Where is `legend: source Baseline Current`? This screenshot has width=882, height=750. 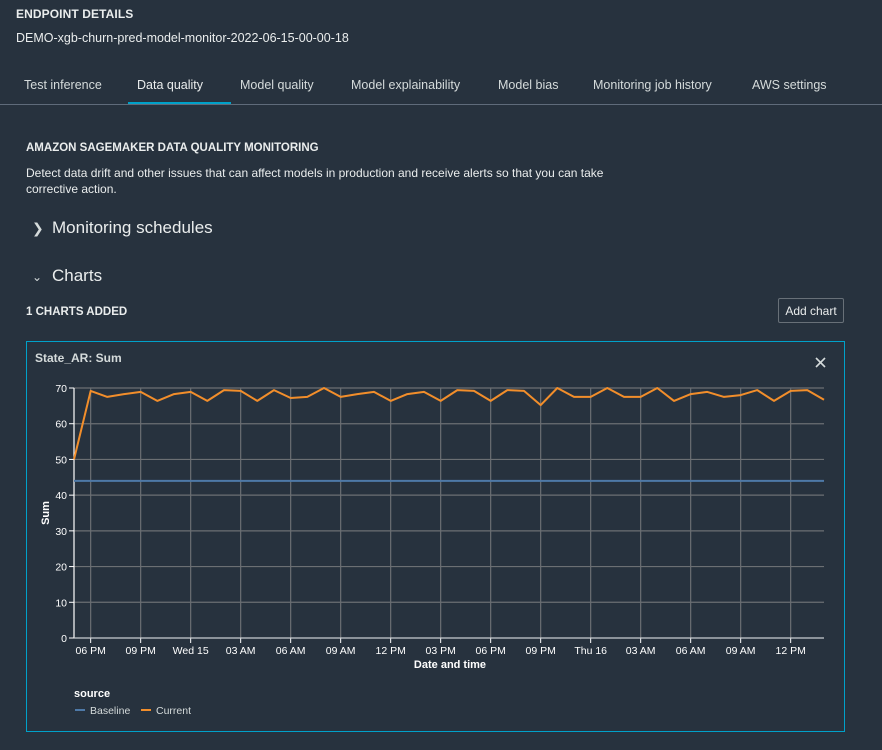 legend: source Baseline Current is located at coordinates (132, 702).